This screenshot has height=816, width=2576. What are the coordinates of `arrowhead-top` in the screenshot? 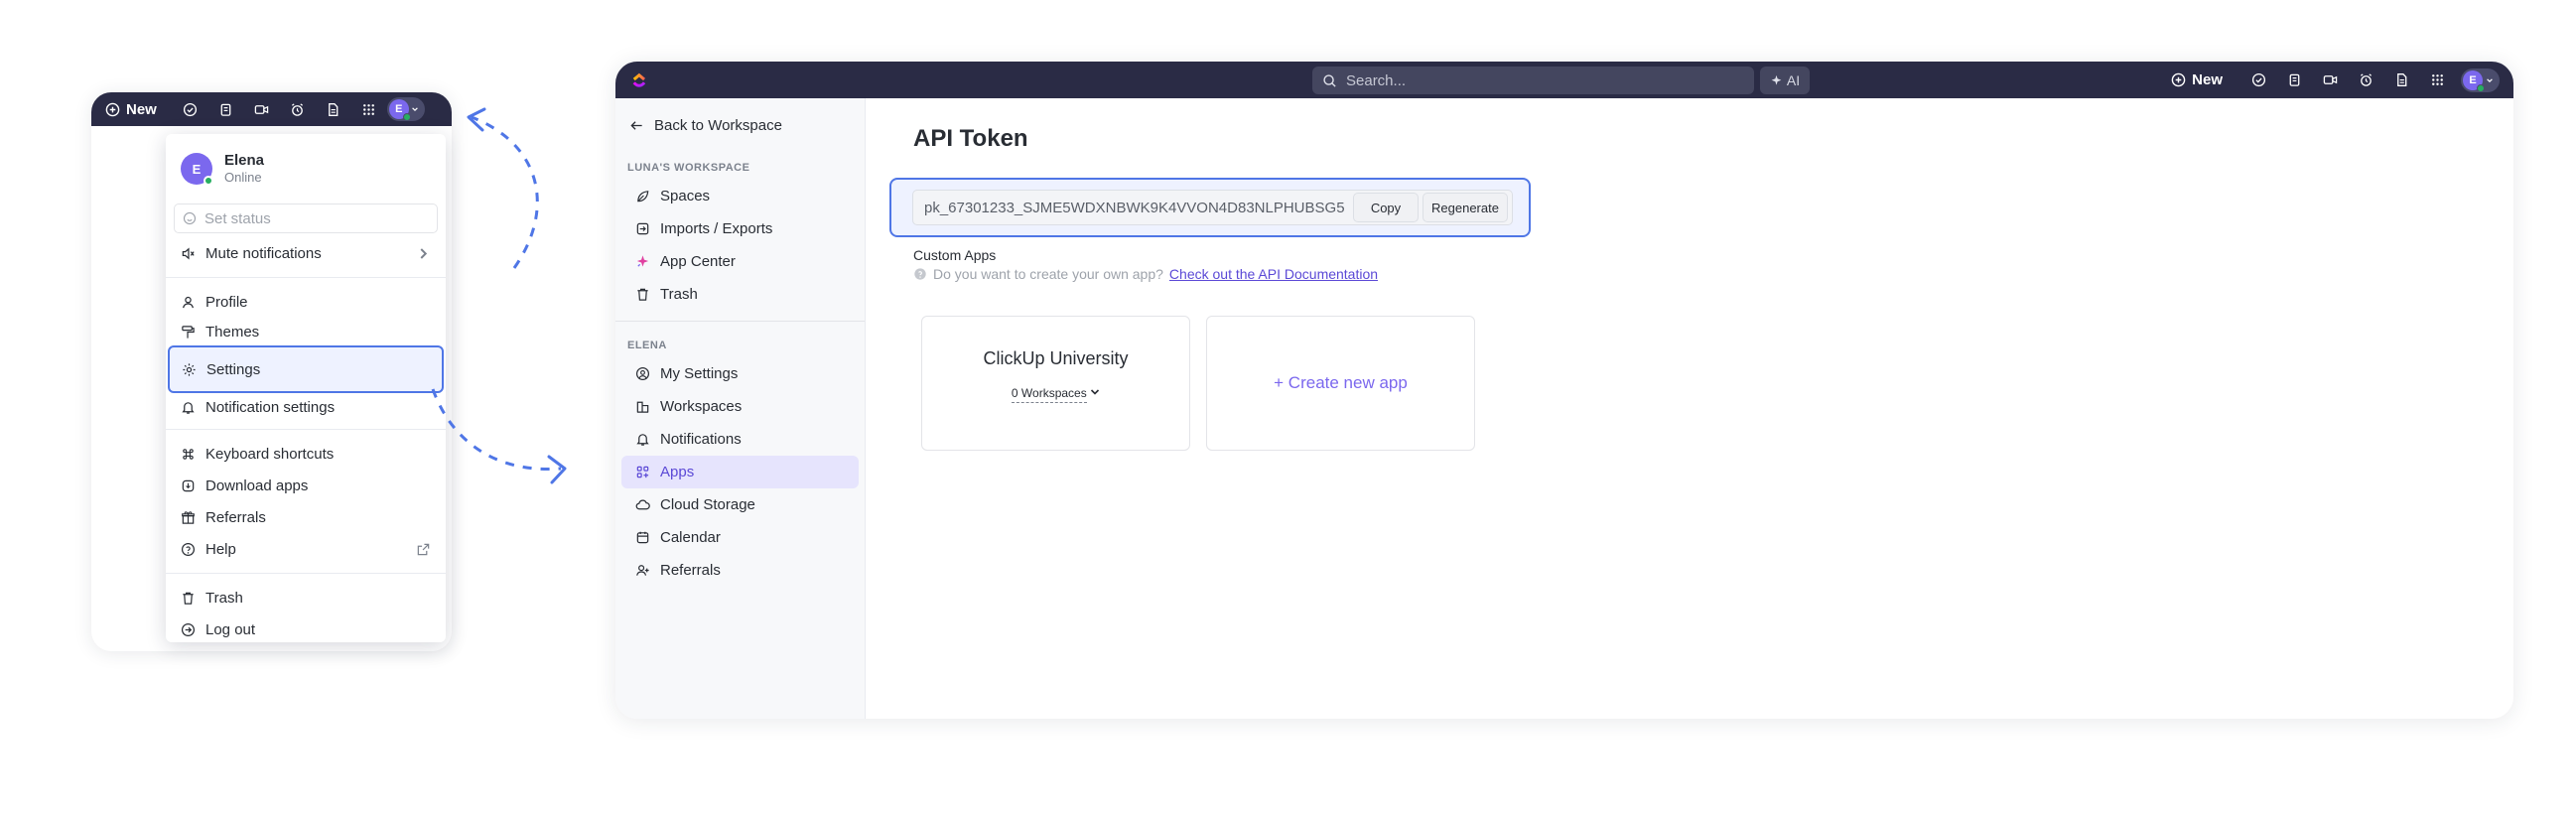 It's located at (476, 119).